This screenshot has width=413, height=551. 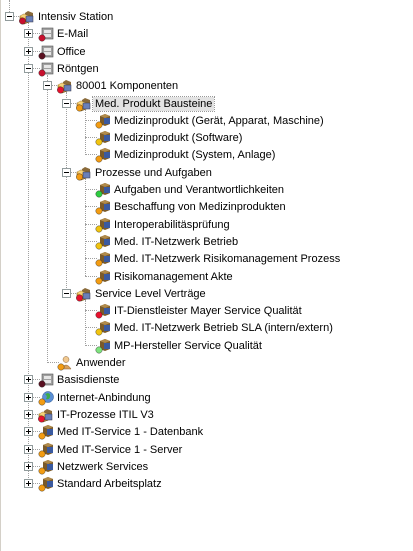 What do you see at coordinates (65, 363) in the screenshot?
I see `user-icon` at bounding box center [65, 363].